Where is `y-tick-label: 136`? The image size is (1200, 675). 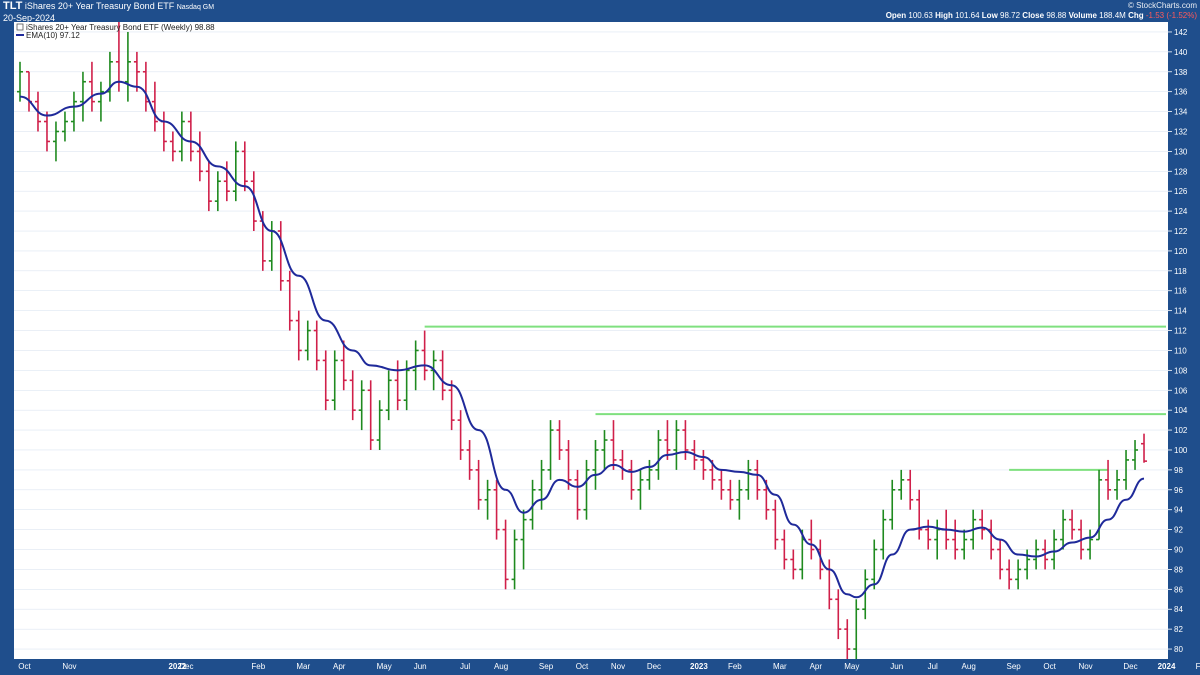 y-tick-label: 136 is located at coordinates (1181, 92).